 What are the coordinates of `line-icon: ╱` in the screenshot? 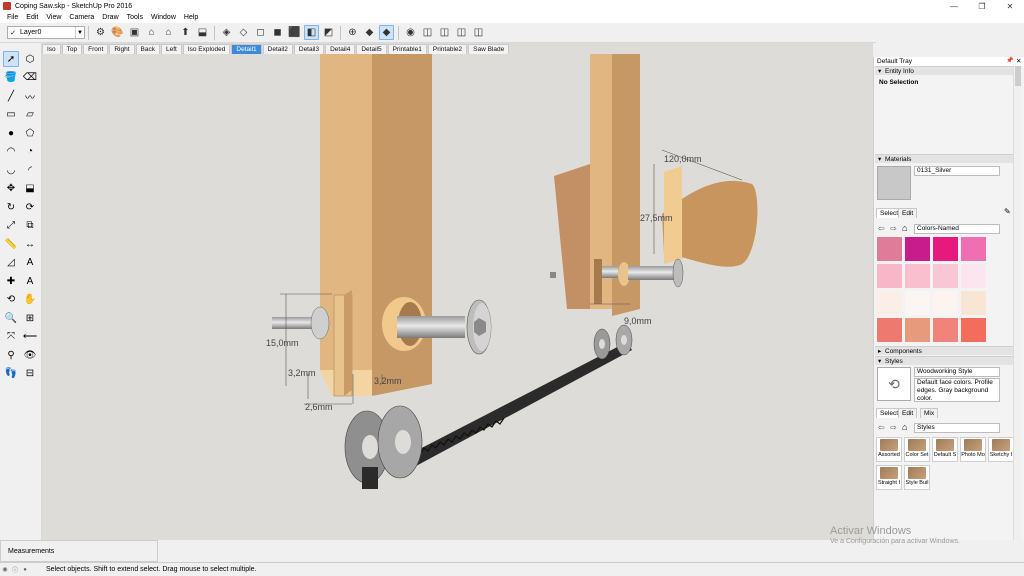 It's located at (11, 96).